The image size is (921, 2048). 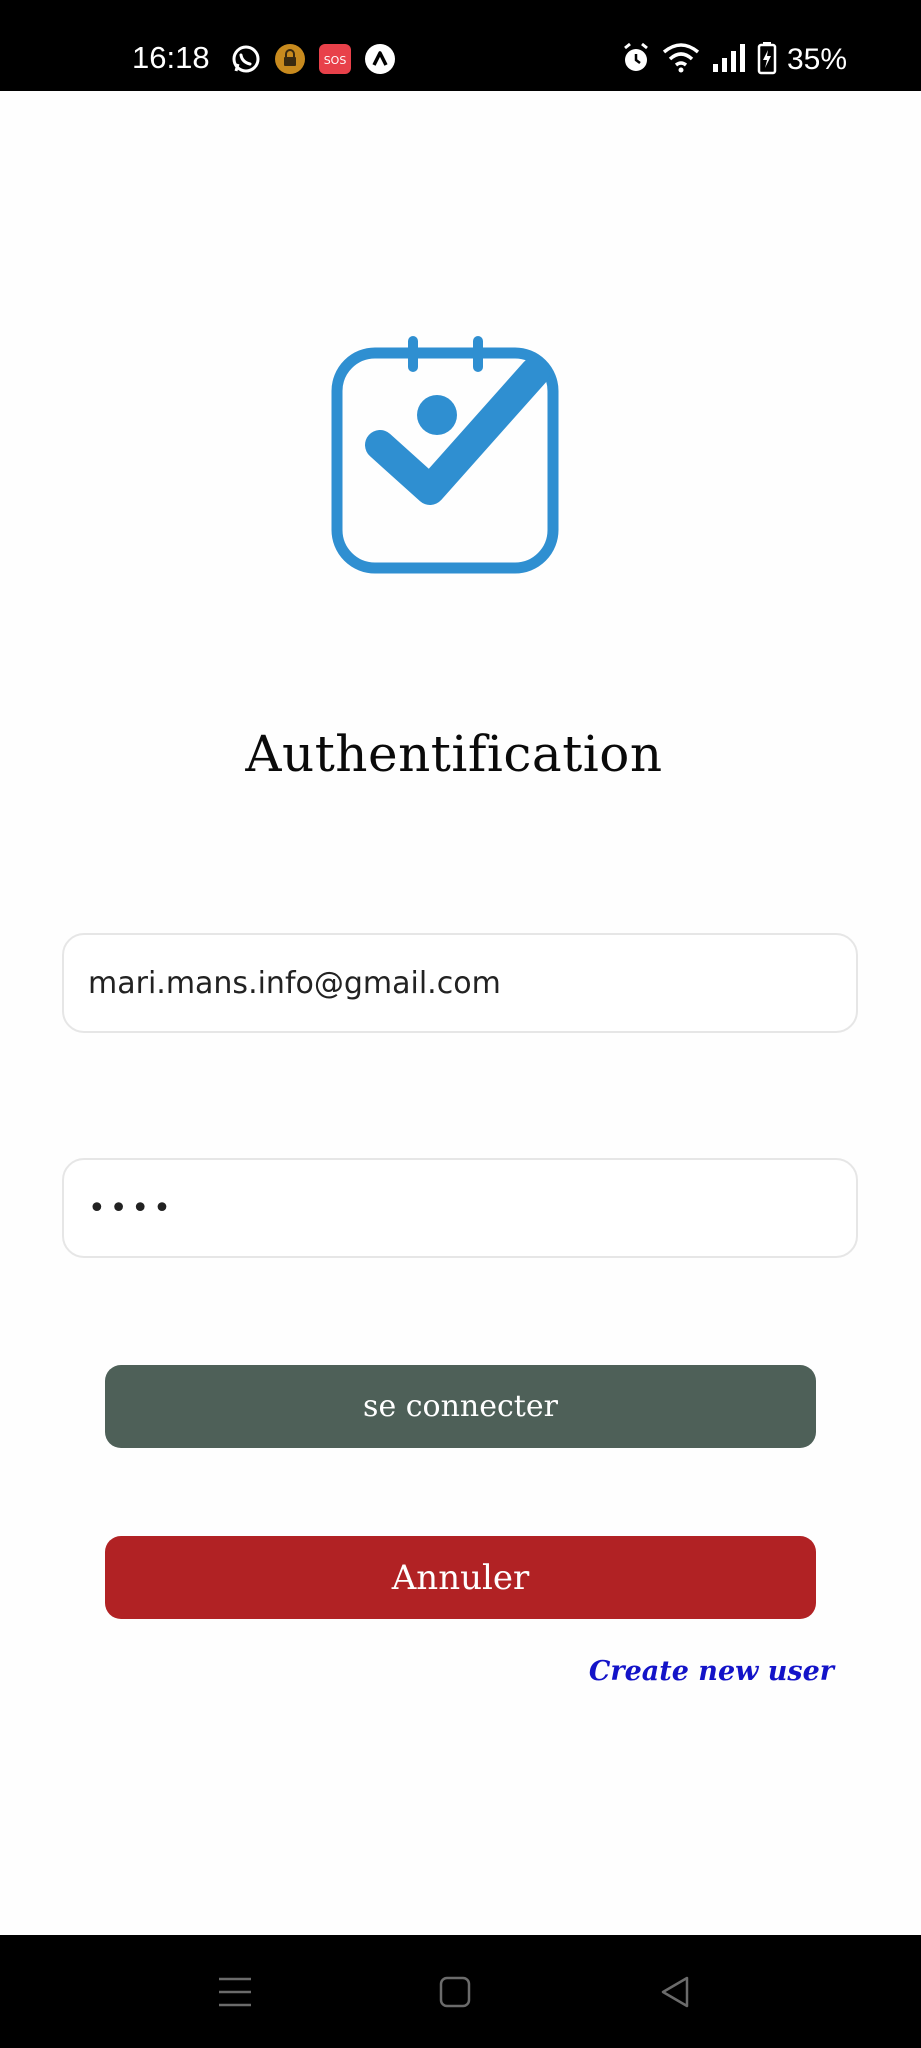 What do you see at coordinates (729, 60) in the screenshot?
I see `signal-icon` at bounding box center [729, 60].